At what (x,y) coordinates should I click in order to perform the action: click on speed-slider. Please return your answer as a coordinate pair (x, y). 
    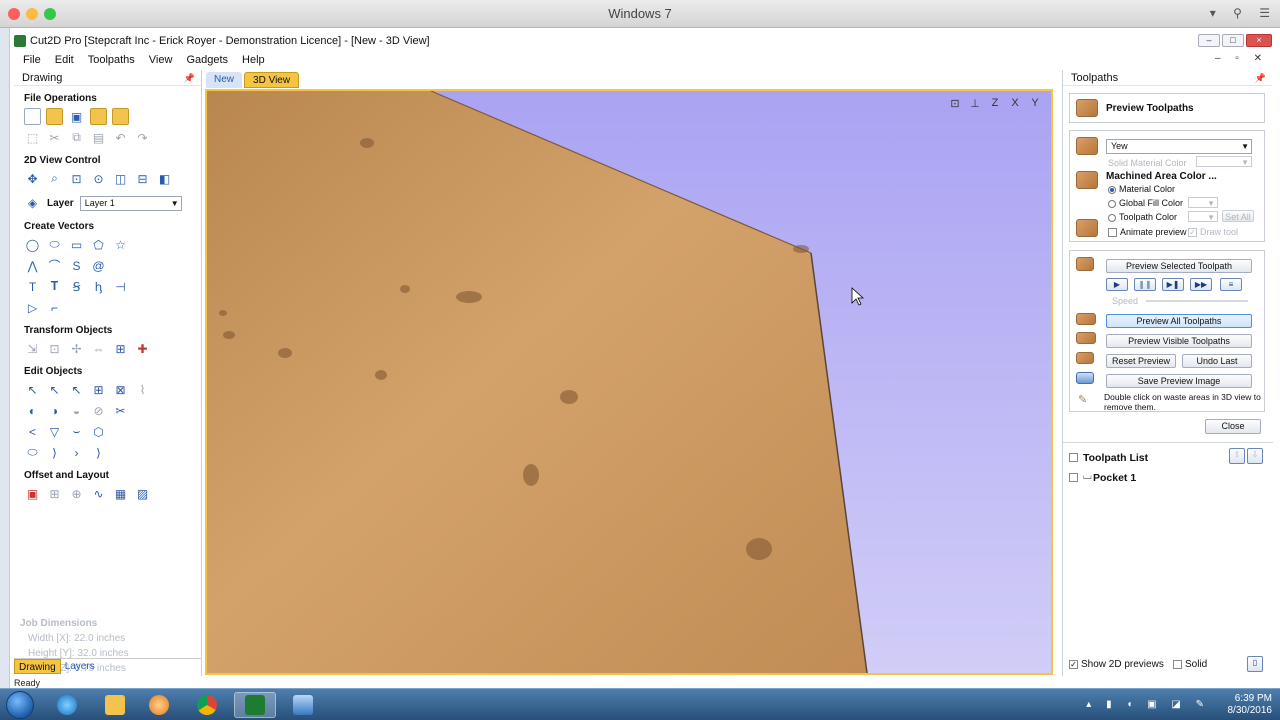
    Looking at the image, I should click on (1197, 301).